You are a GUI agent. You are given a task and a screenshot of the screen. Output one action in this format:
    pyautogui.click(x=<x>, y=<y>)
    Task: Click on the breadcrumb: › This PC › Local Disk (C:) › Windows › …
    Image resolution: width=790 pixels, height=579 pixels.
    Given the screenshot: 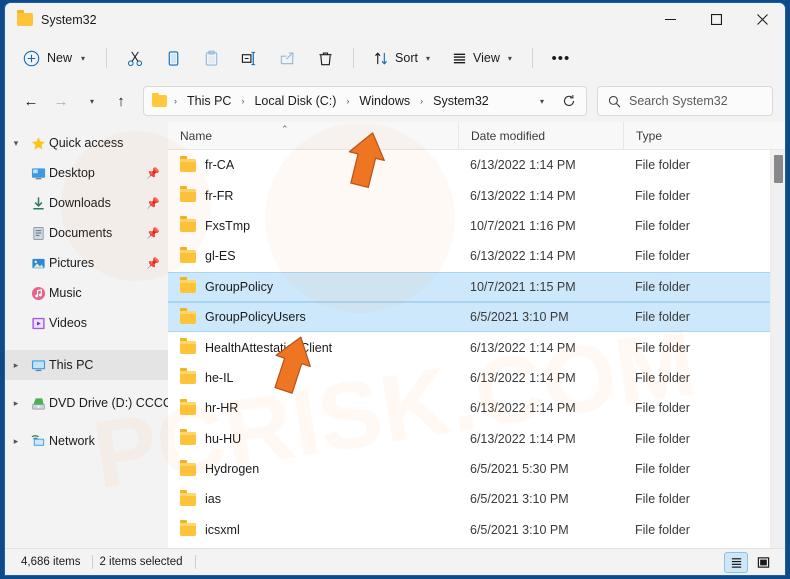 What is the action you would take?
    pyautogui.click(x=348, y=101)
    